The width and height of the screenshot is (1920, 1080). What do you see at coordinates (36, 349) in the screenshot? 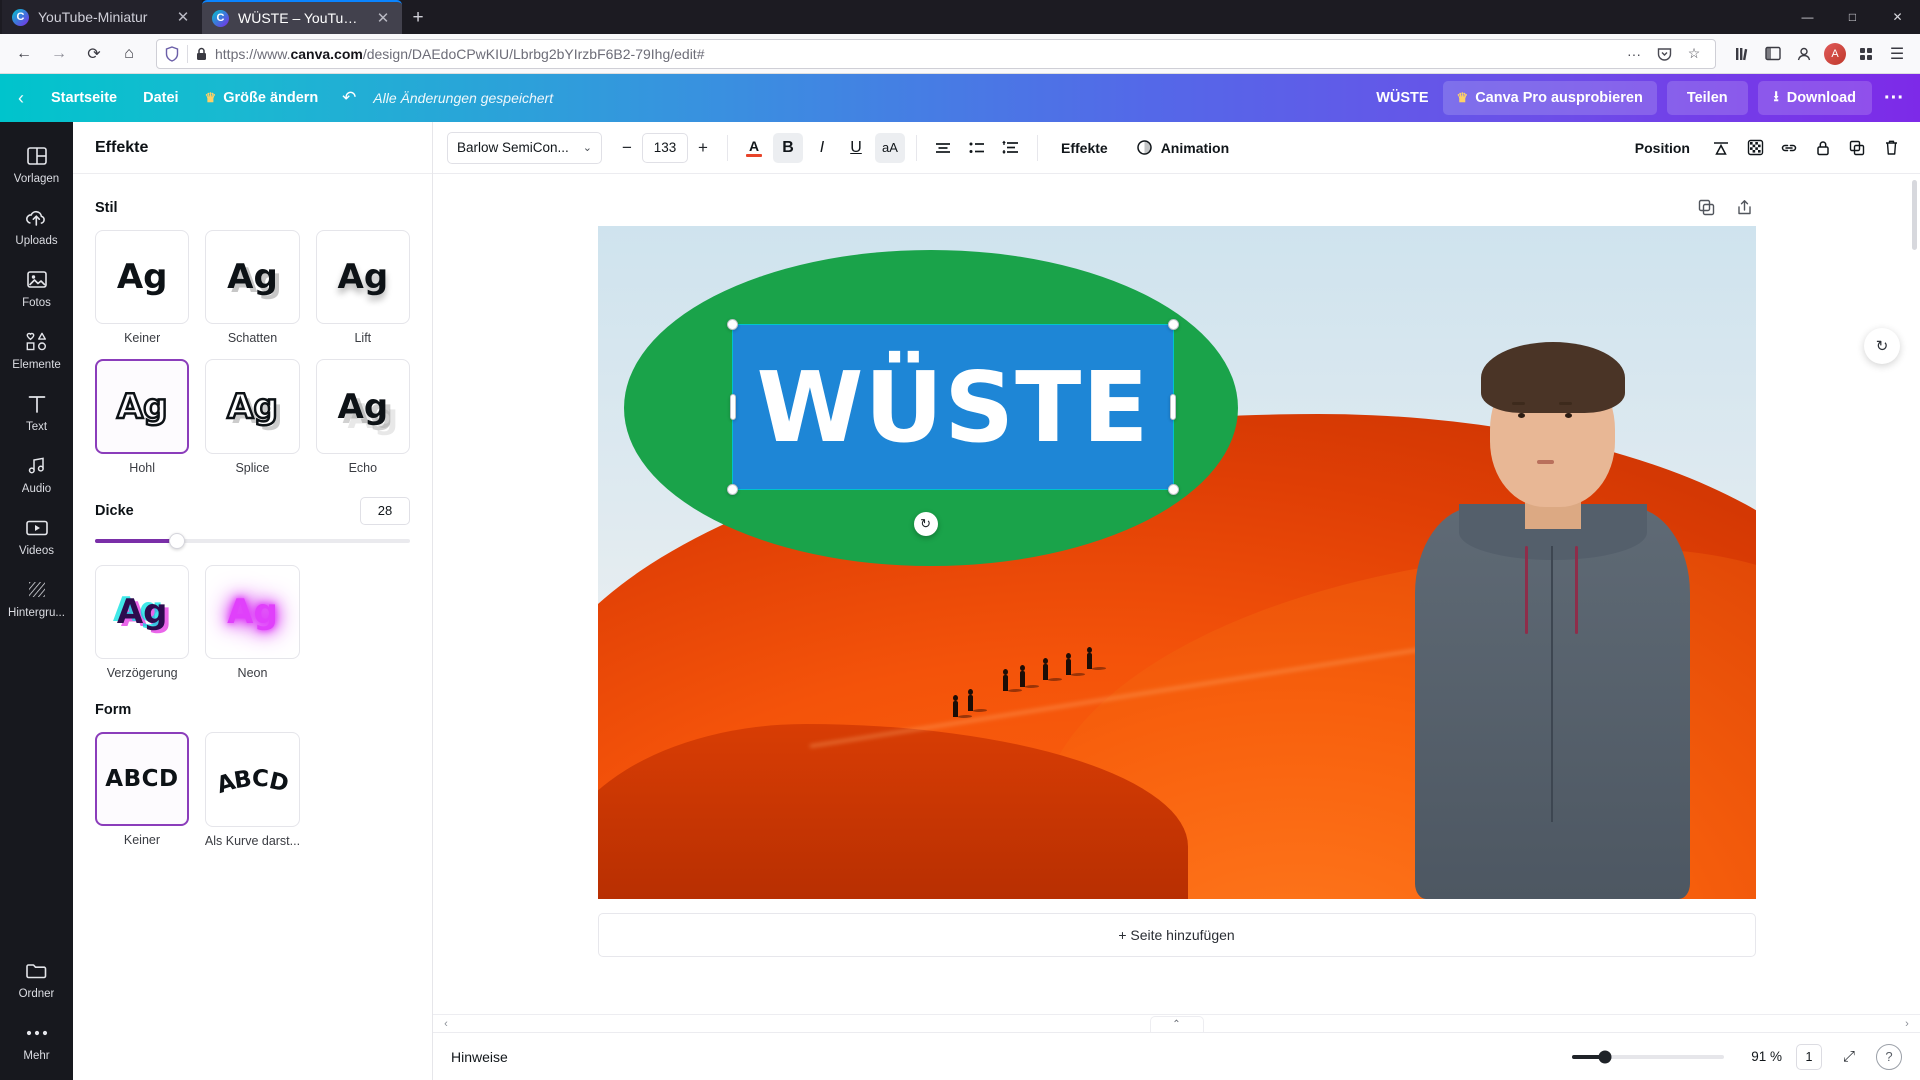
I see `sidebar-item-elemente: Elemente` at bounding box center [36, 349].